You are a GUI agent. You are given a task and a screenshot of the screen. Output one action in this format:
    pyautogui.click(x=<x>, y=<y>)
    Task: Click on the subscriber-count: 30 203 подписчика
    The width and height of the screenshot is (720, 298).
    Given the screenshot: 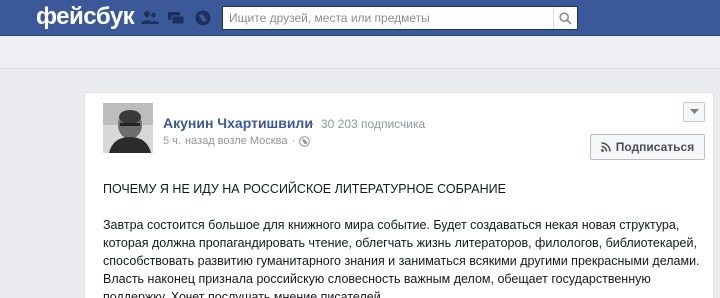 What is the action you would take?
    pyautogui.click(x=373, y=124)
    